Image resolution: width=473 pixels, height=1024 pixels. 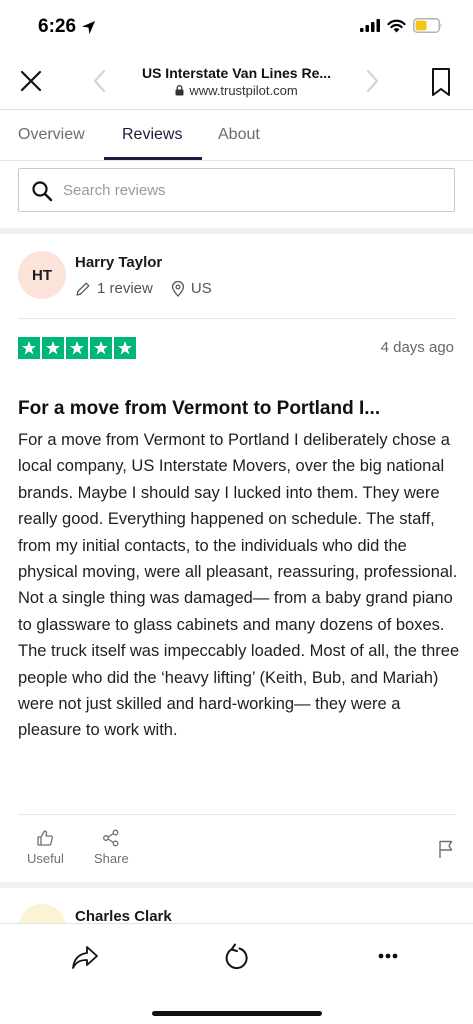 I want to click on reviewer-meta: 1 review US, so click(x=143, y=288).